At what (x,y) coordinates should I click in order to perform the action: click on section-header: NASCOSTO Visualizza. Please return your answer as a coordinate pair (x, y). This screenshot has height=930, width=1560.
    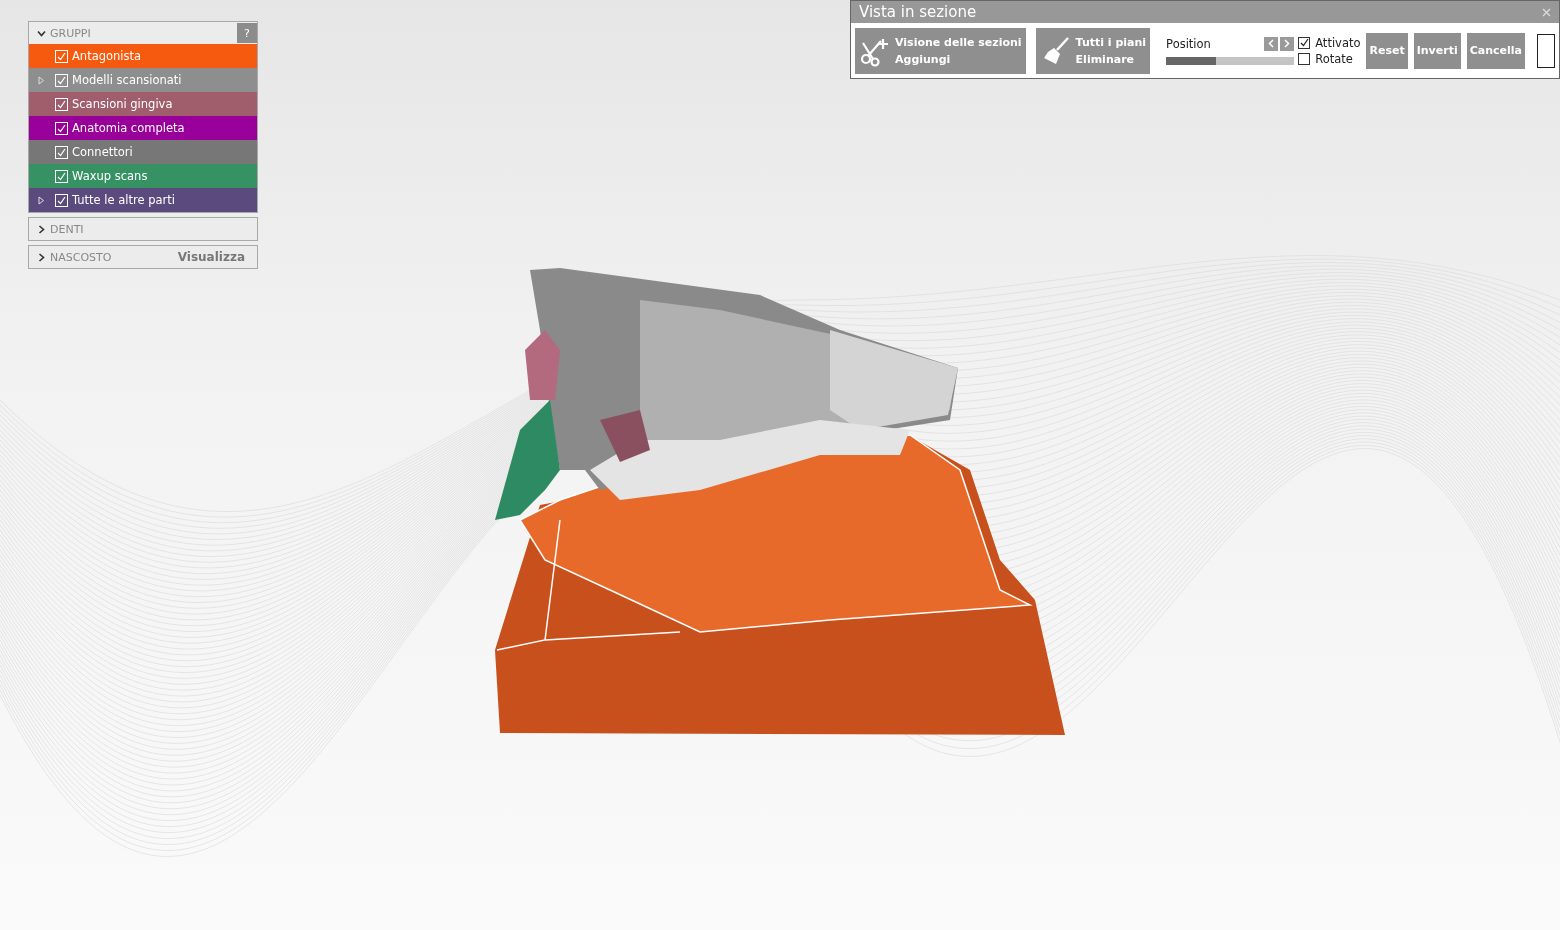
    Looking at the image, I should click on (143, 257).